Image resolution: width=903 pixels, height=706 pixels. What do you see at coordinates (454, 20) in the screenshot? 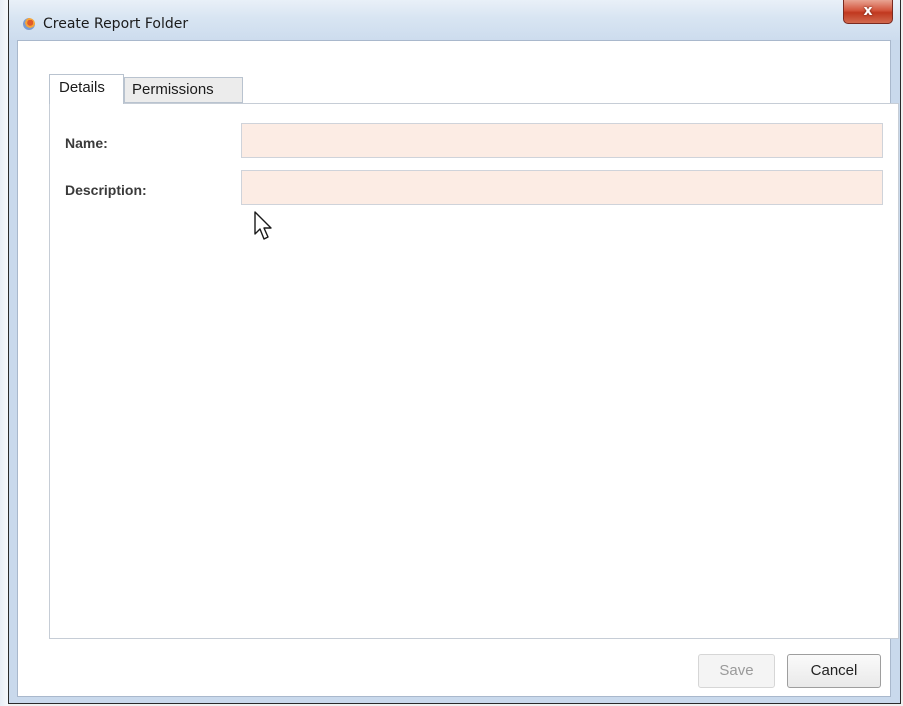
I see `title-bar: Create Report Folder x` at bounding box center [454, 20].